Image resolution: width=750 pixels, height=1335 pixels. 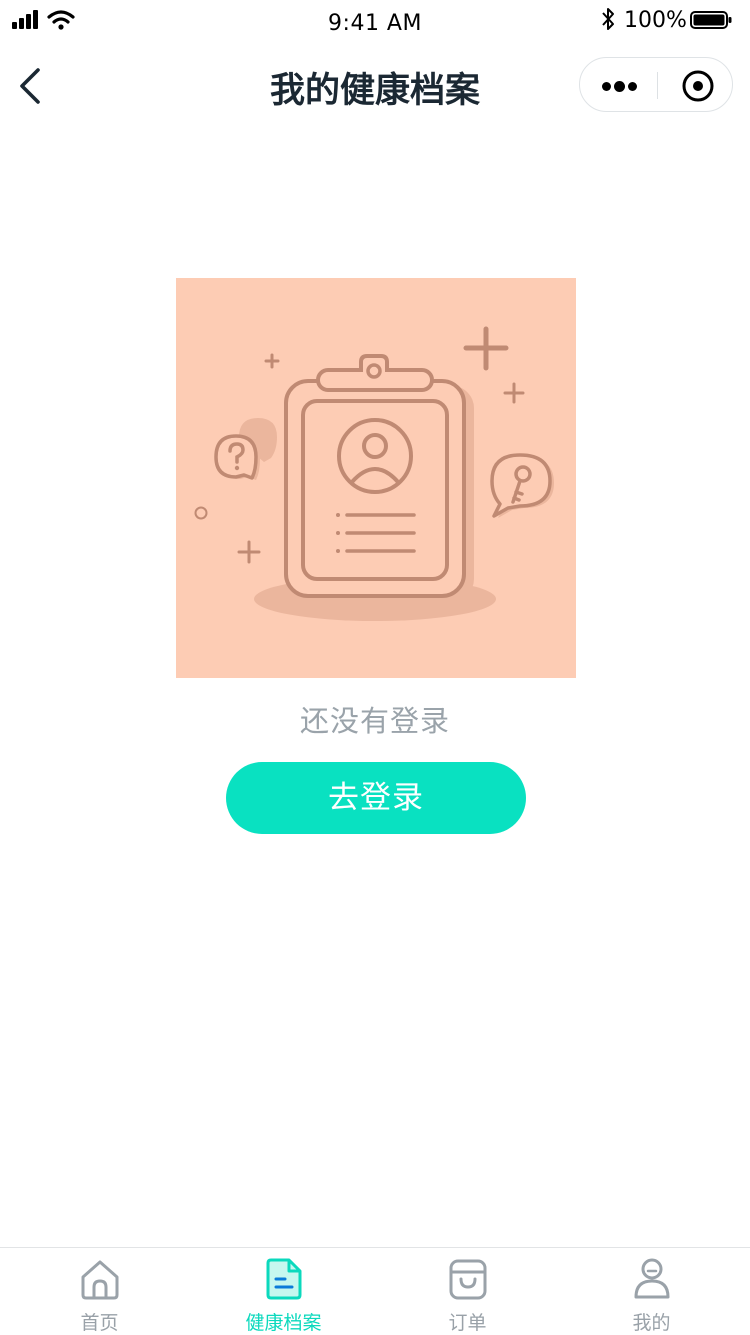 What do you see at coordinates (655, 20) in the screenshot?
I see `battery-percent: 100%` at bounding box center [655, 20].